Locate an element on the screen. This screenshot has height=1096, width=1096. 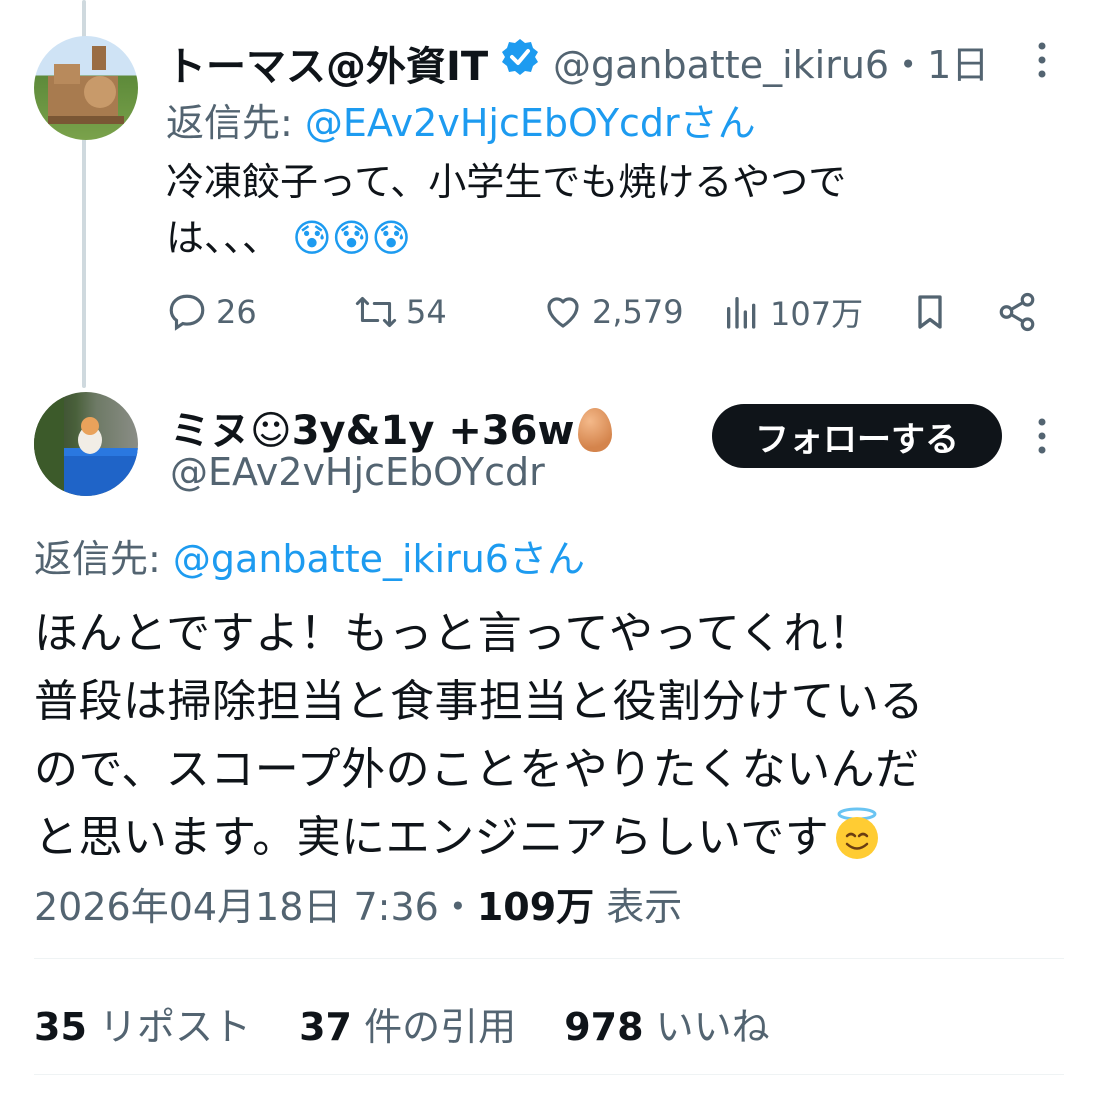
tweet-meta: 2026年04月18日 7:36・109万 表示 is located at coordinates (358, 907).